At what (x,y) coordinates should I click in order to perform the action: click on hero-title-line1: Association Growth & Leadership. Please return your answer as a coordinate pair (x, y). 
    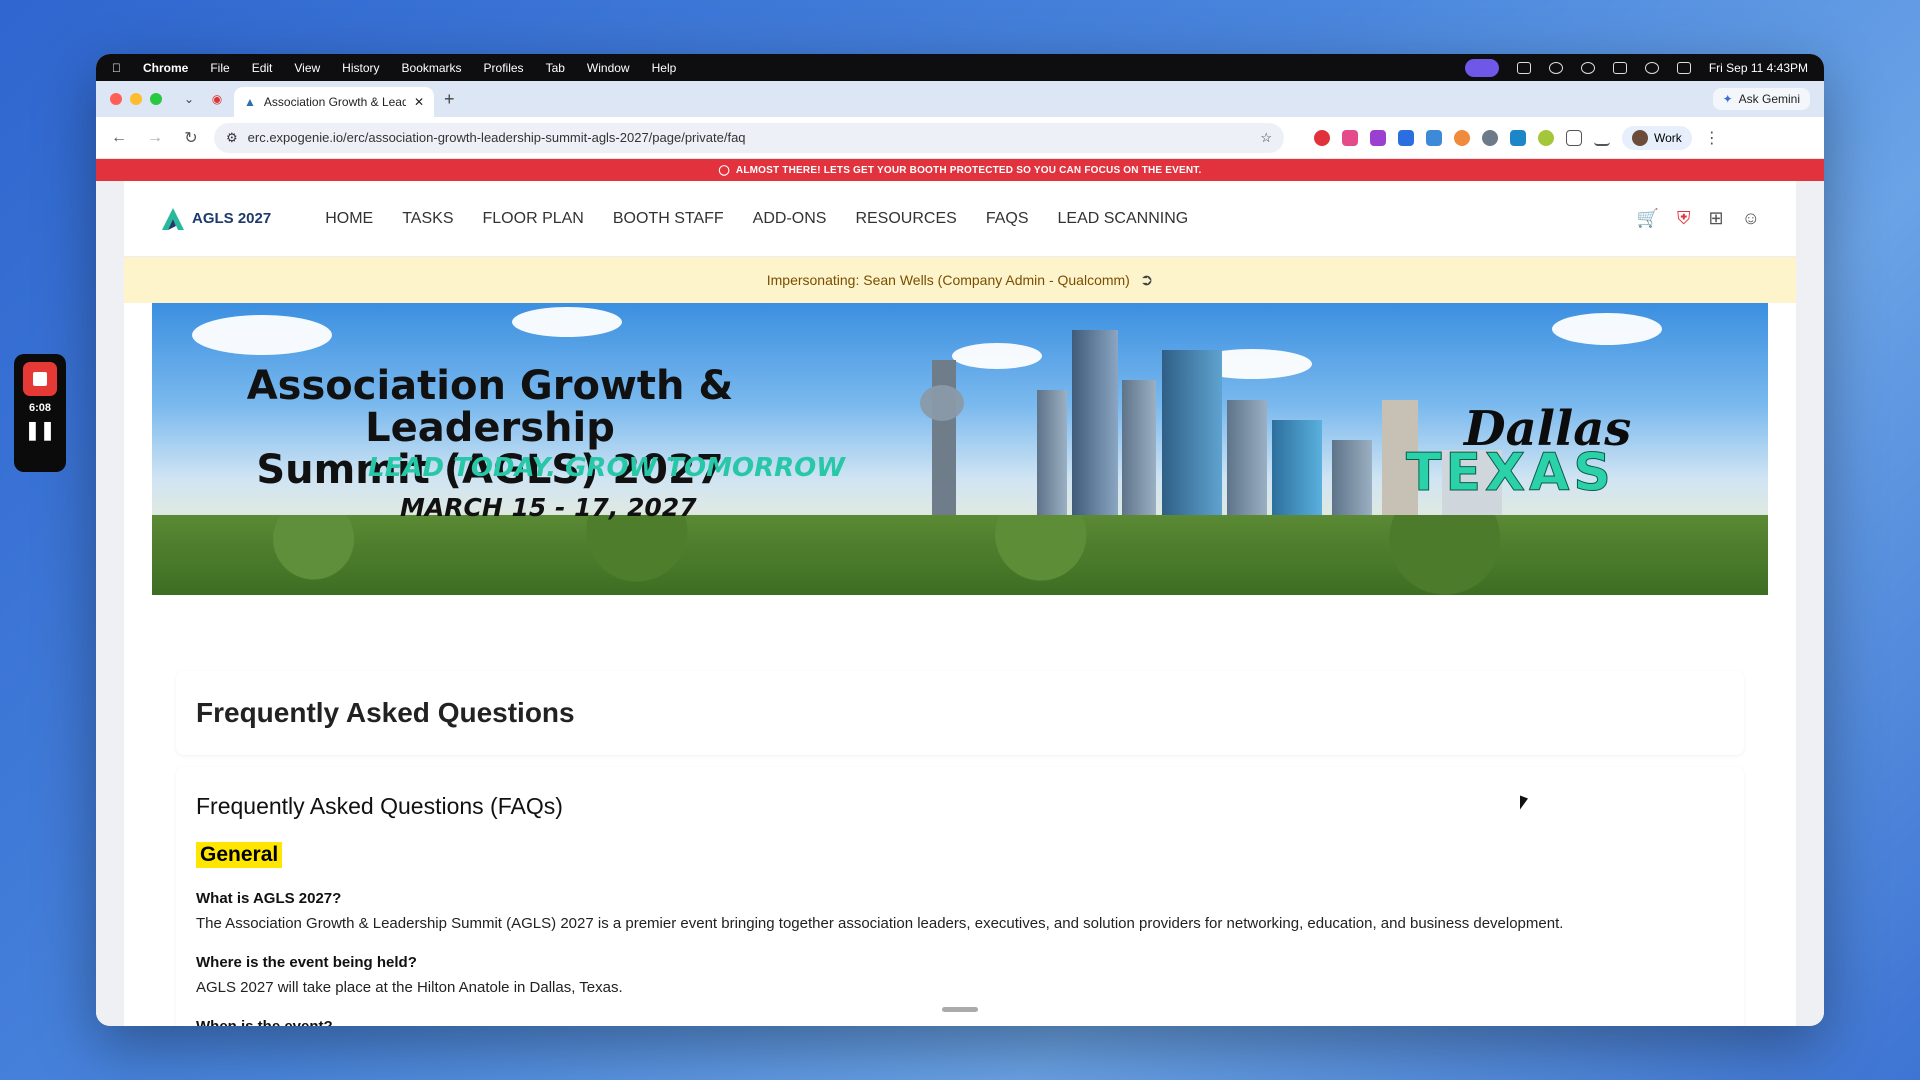
    Looking at the image, I should click on (490, 407).